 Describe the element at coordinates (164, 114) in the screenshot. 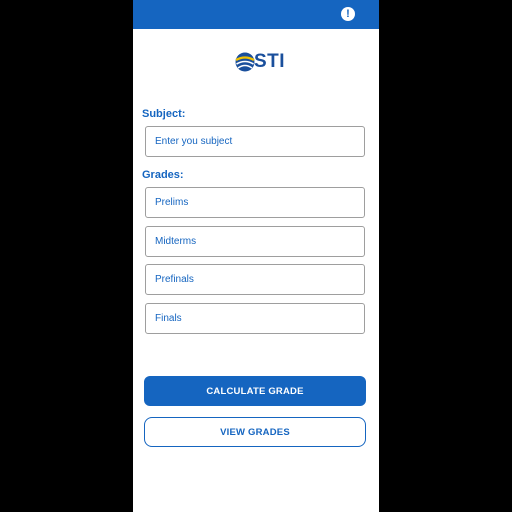

I see `subject-label: Subject:` at that location.